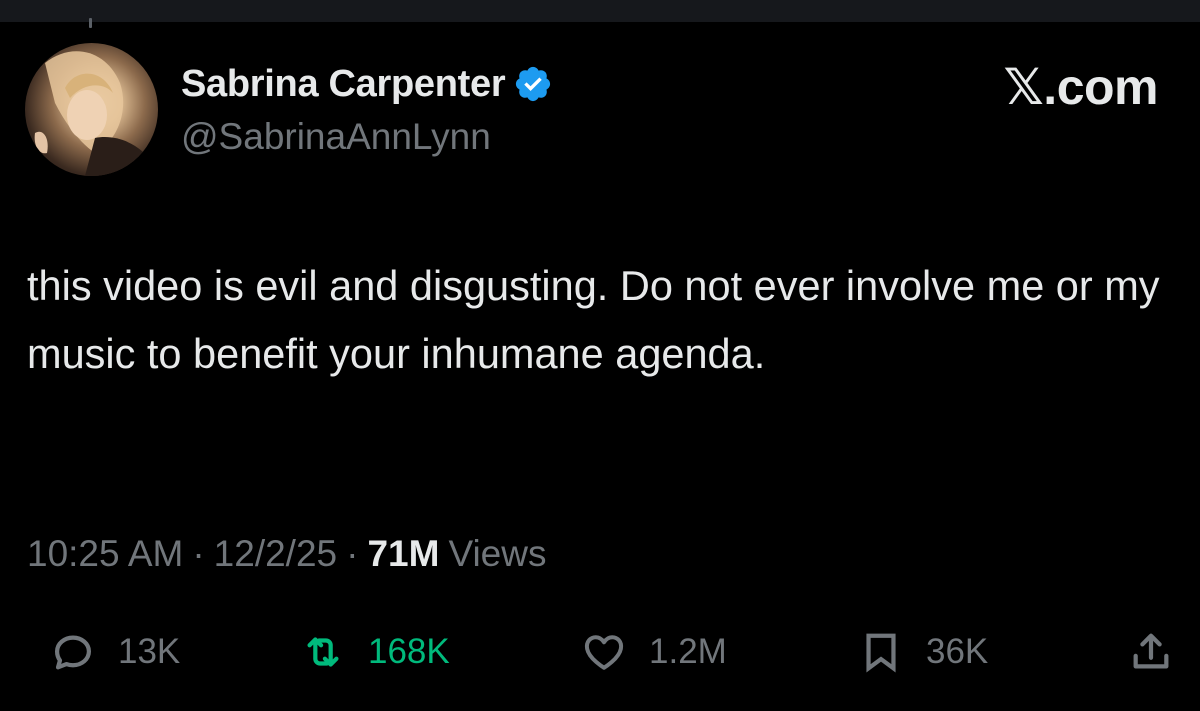 The height and width of the screenshot is (711, 1200). What do you see at coordinates (923, 652) in the screenshot?
I see `bookmark-button: 36K` at bounding box center [923, 652].